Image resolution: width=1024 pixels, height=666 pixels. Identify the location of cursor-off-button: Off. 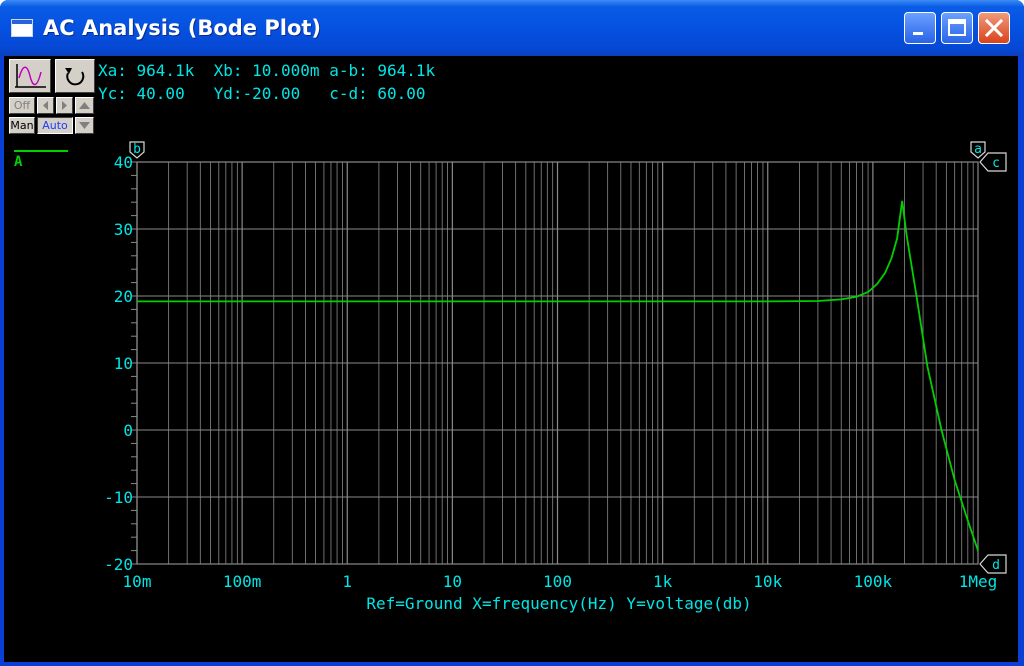
(22, 105).